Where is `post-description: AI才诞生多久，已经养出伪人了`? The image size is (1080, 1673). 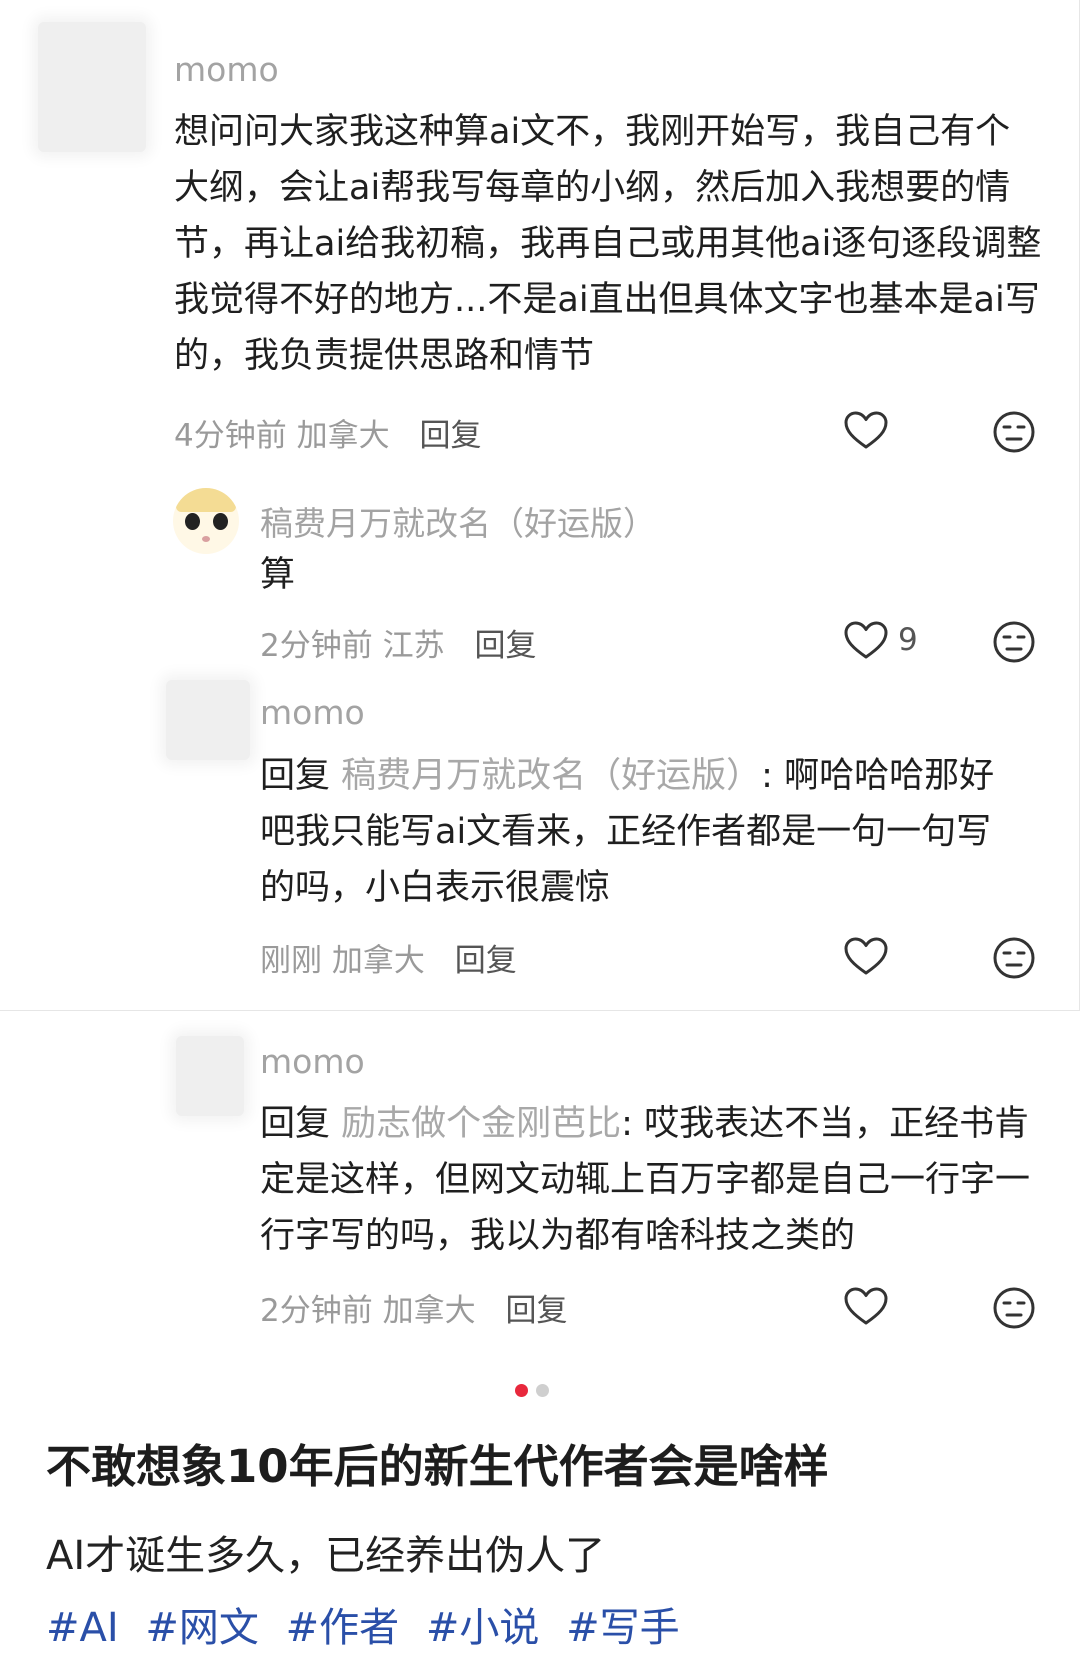
post-description: AI才诞生多久，已经养出伪人了 is located at coordinates (326, 1556).